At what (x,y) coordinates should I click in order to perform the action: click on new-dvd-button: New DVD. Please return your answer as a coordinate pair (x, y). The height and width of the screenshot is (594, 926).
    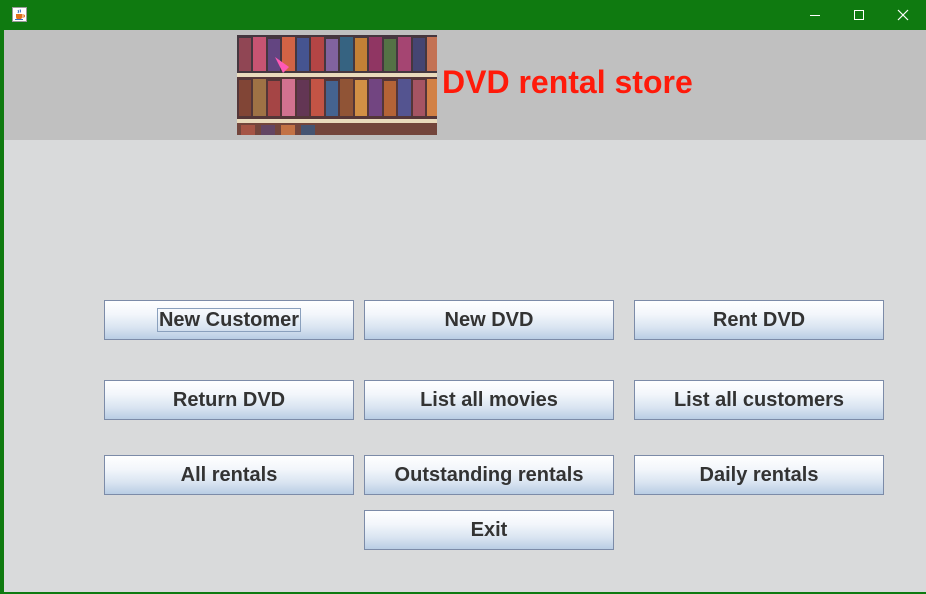
    Looking at the image, I should click on (489, 320).